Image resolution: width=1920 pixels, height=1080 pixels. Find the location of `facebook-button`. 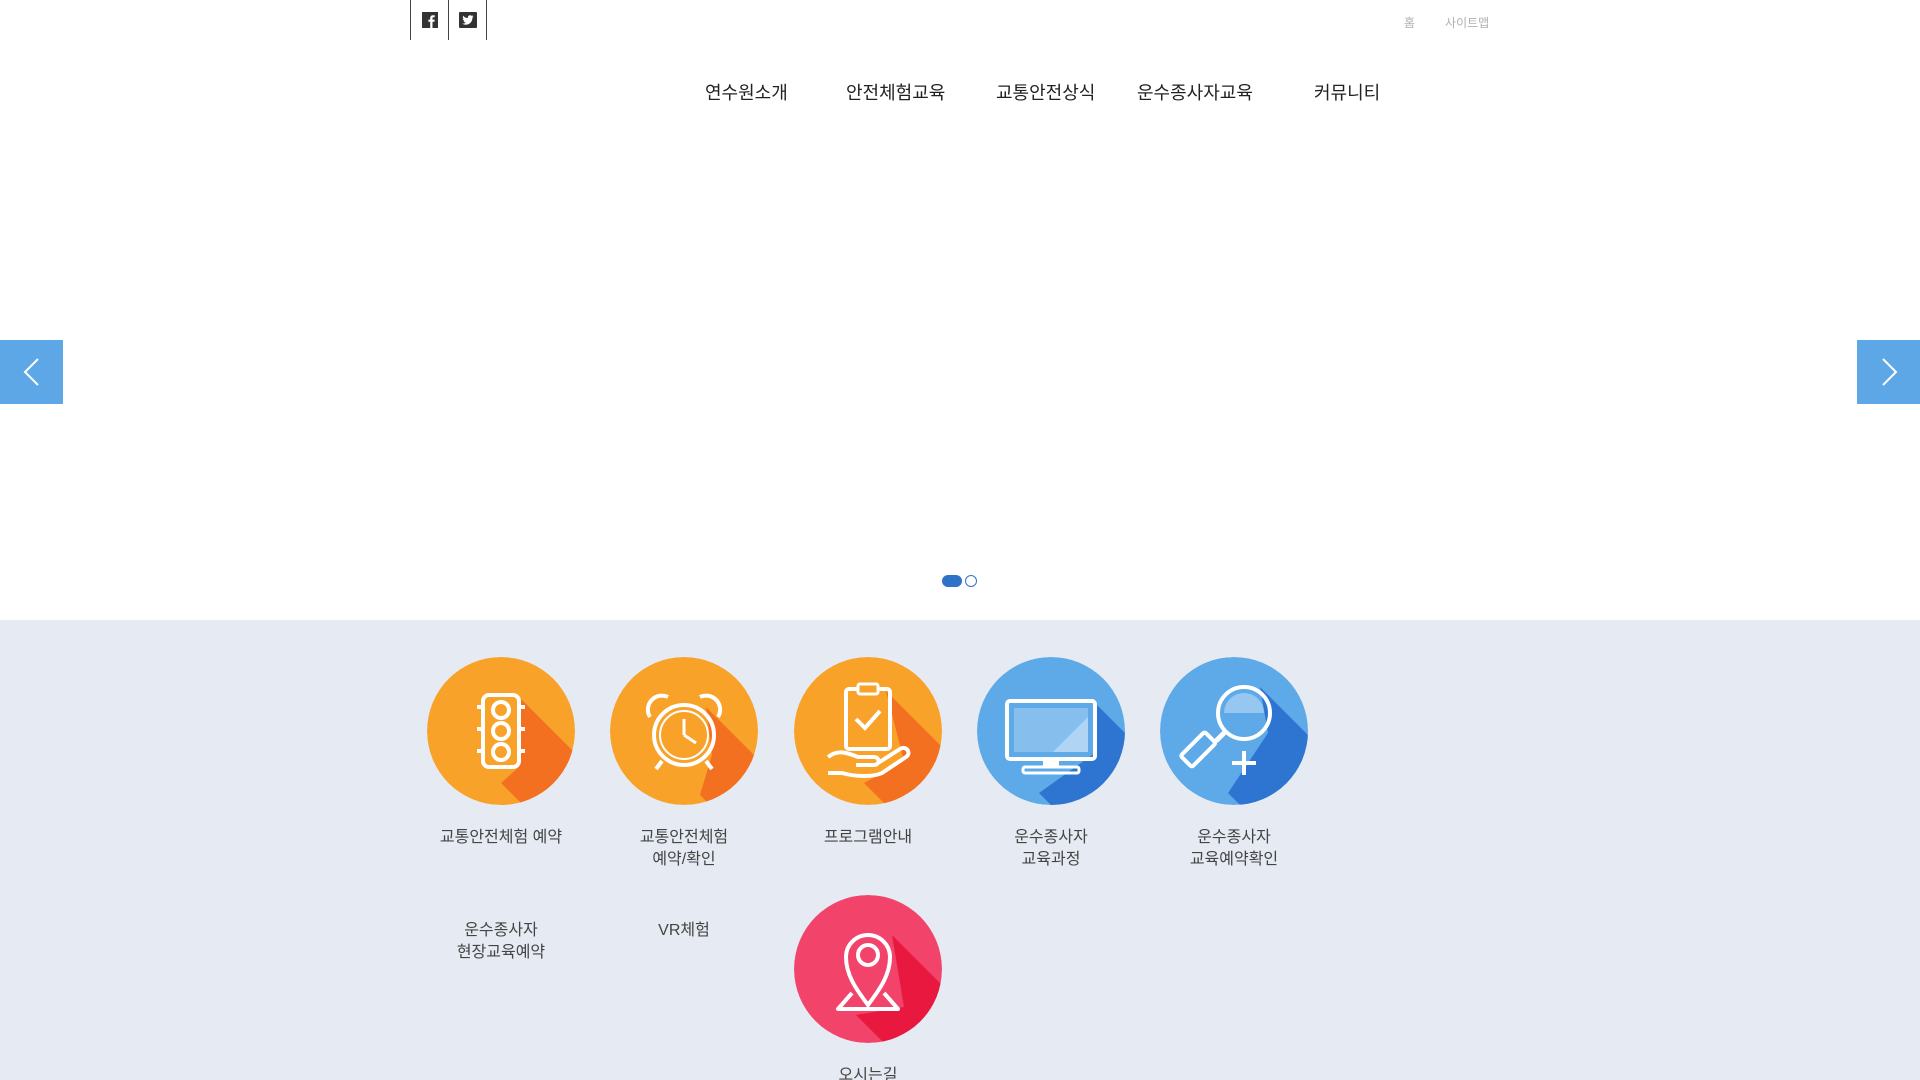

facebook-button is located at coordinates (430, 20).